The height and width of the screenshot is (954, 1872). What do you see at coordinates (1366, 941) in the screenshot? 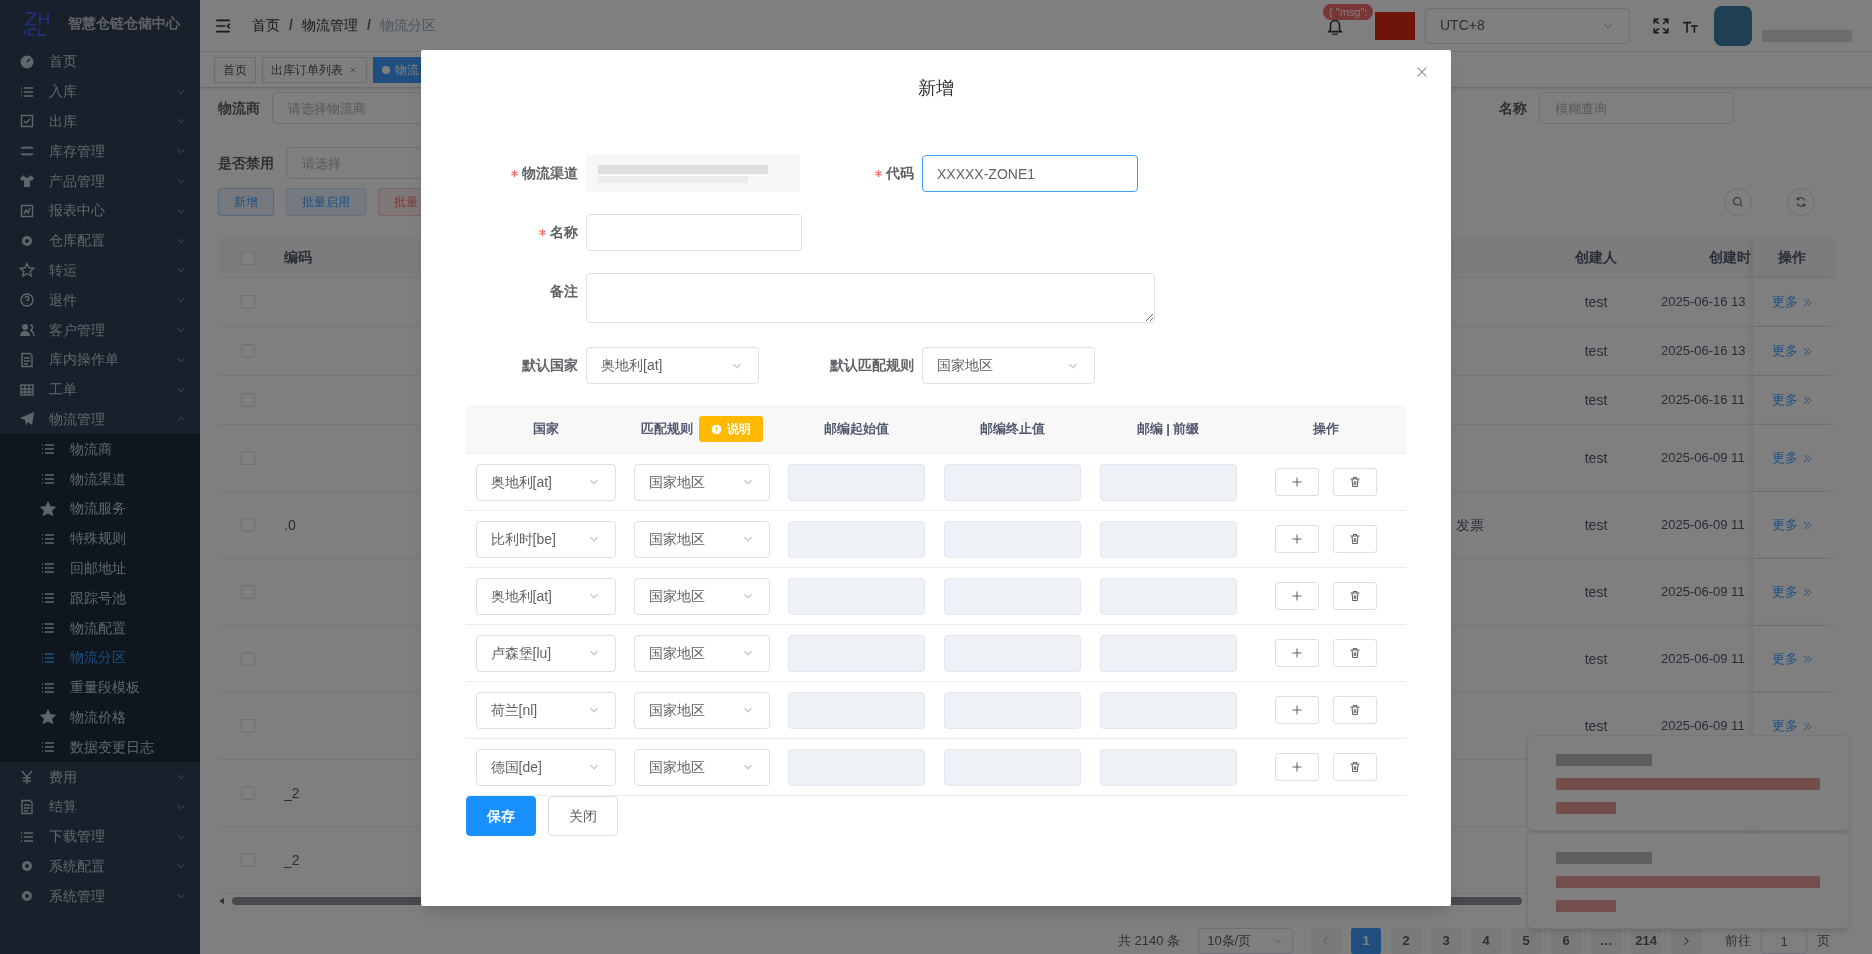
I see `page-button: 1` at bounding box center [1366, 941].